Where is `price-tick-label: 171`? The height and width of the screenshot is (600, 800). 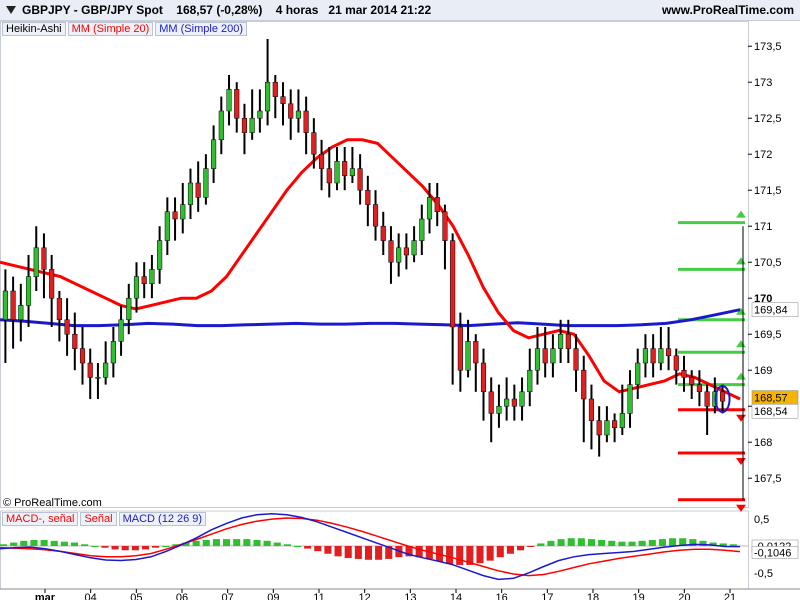 price-tick-label: 171 is located at coordinates (763, 227).